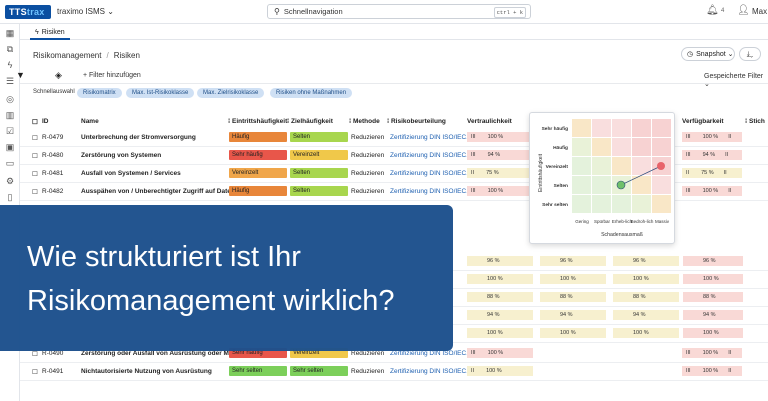  What do you see at coordinates (90, 121) in the screenshot?
I see `col-name: Name` at bounding box center [90, 121].